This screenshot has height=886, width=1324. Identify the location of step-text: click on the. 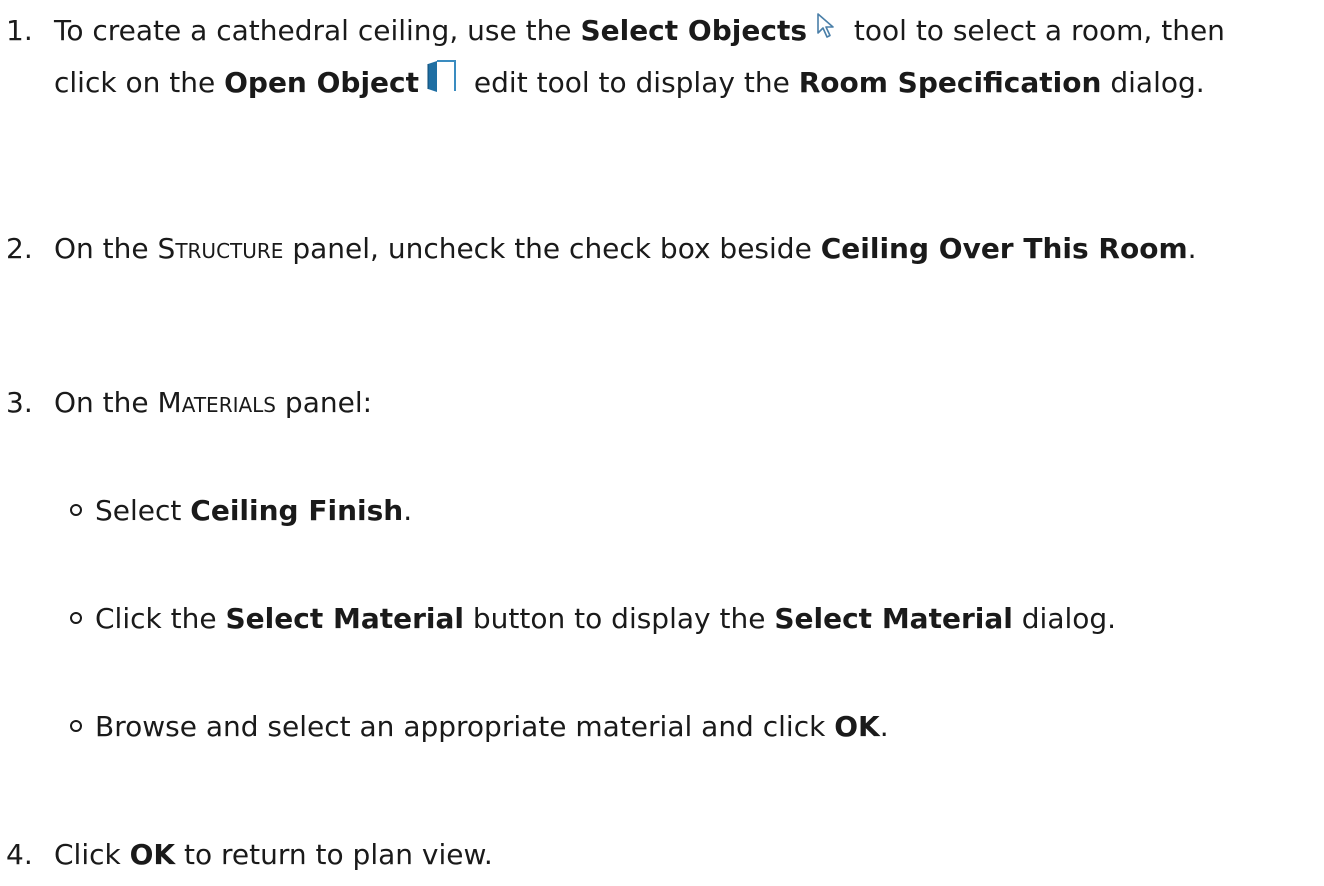
(139, 82).